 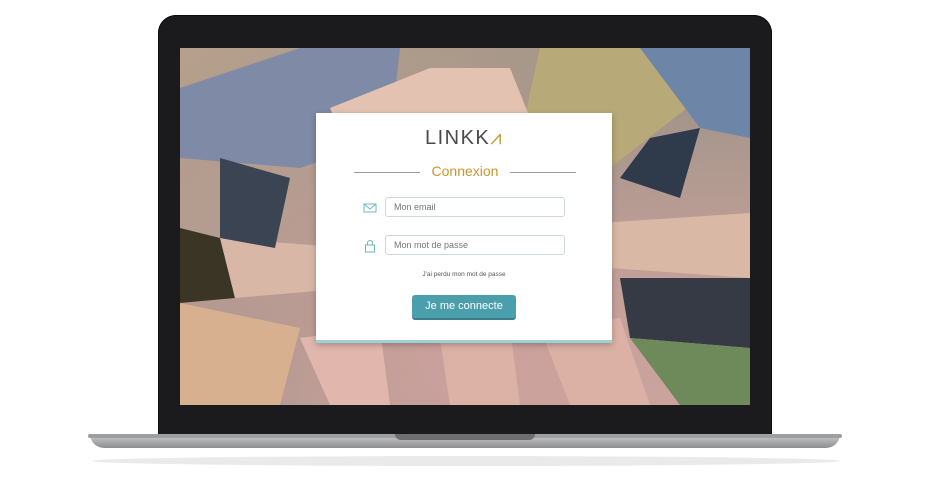 What do you see at coordinates (370, 208) in the screenshot?
I see `envelope-icon` at bounding box center [370, 208].